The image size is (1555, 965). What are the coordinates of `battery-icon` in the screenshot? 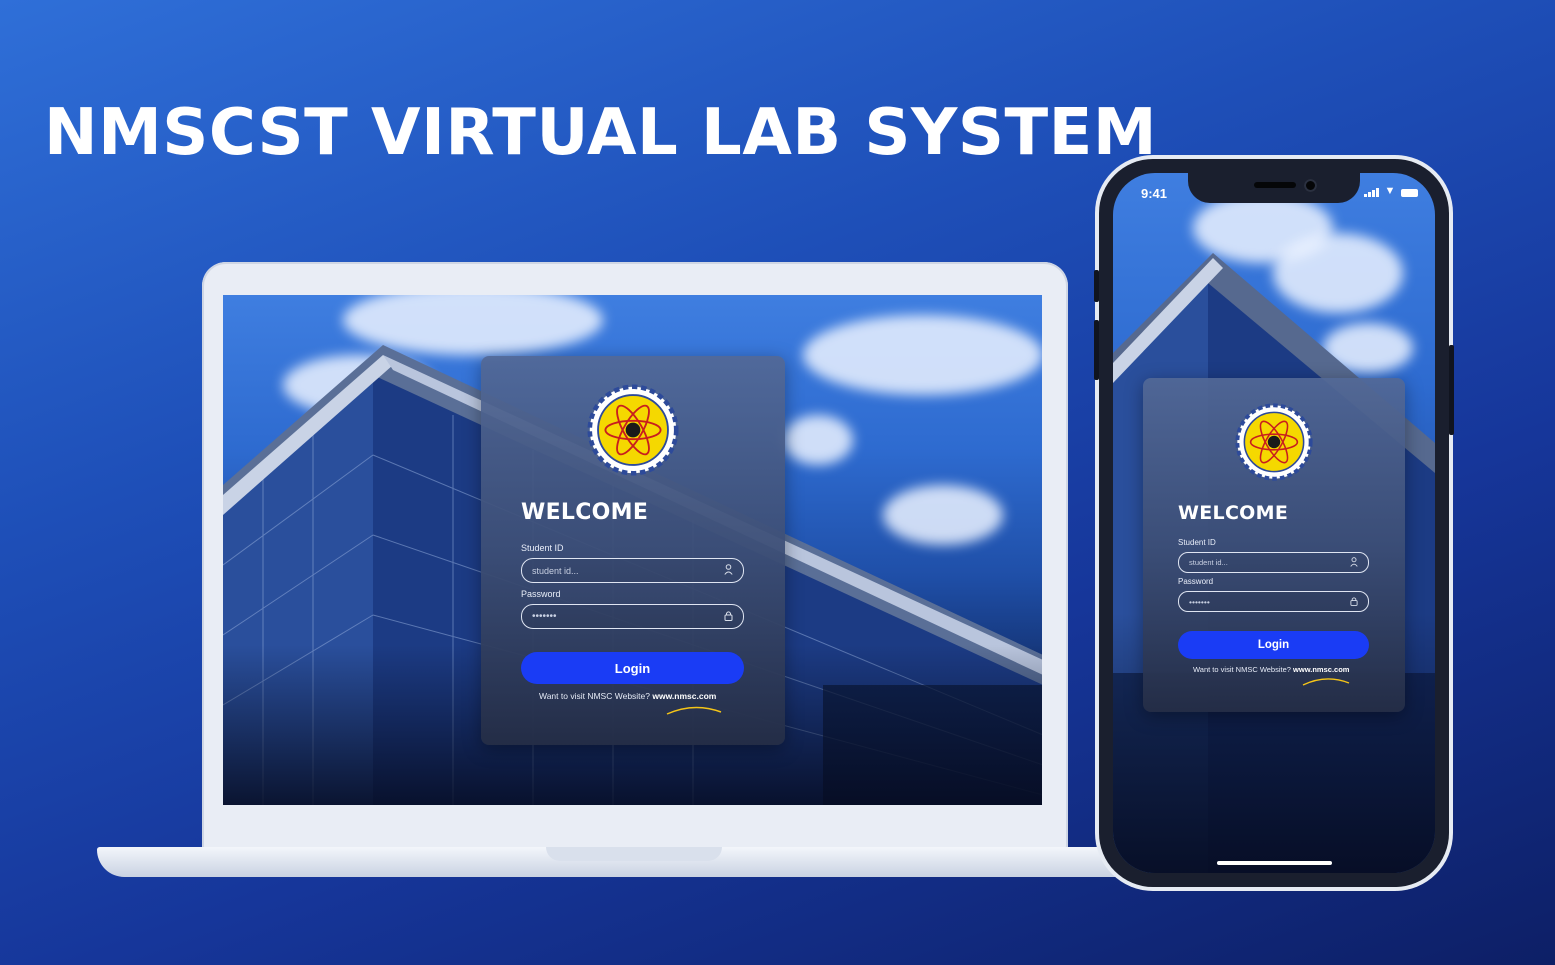 It's located at (1410, 193).